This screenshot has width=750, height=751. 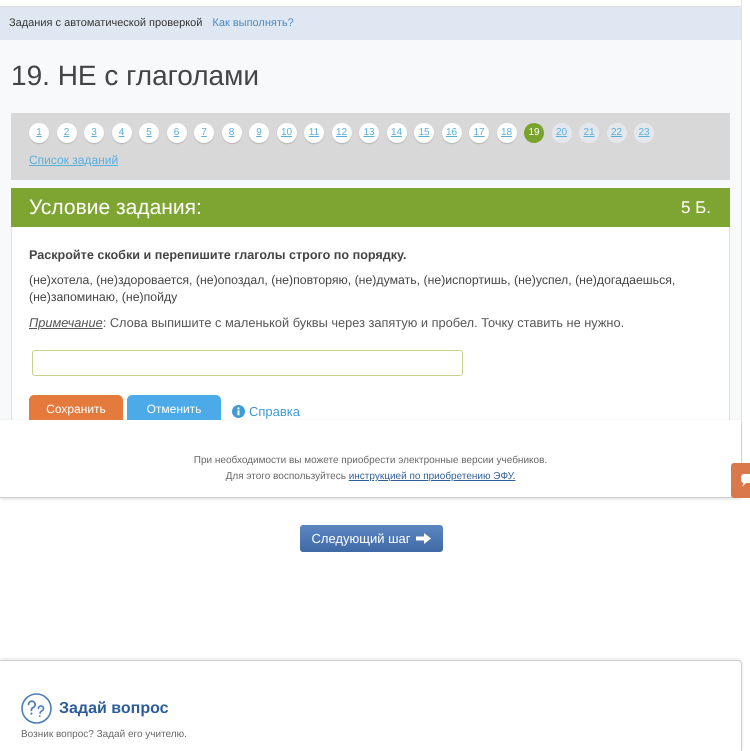 What do you see at coordinates (327, 322) in the screenshot?
I see `note-text: Примечание: Слова выпишите с маленькой буквы через запятую и пробел. Точку ставить не нужно.` at bounding box center [327, 322].